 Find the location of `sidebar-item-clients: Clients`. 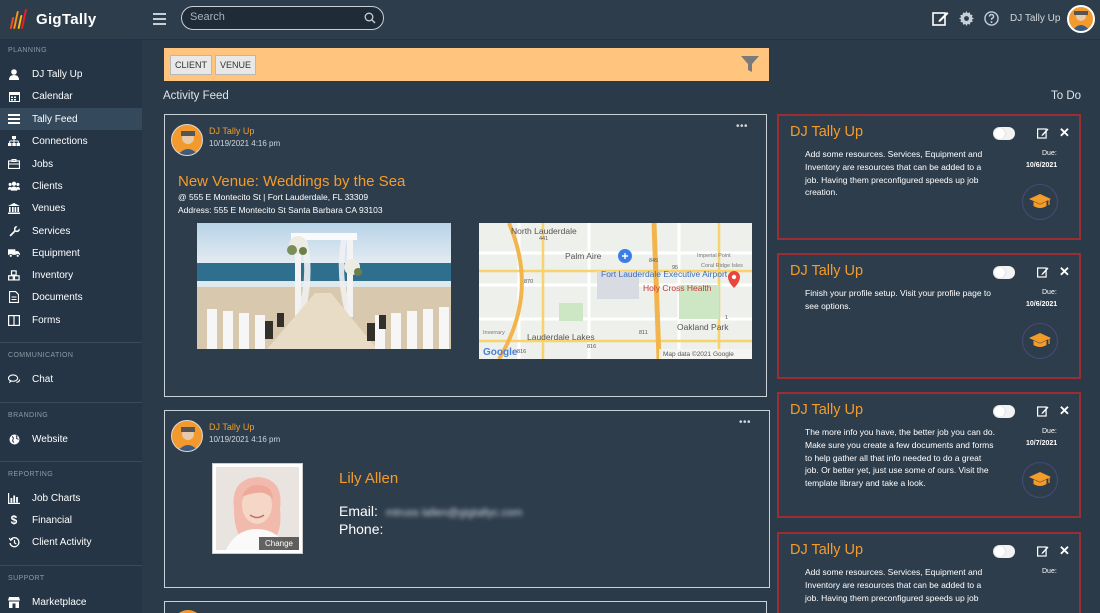

sidebar-item-clients: Clients is located at coordinates (71, 186).